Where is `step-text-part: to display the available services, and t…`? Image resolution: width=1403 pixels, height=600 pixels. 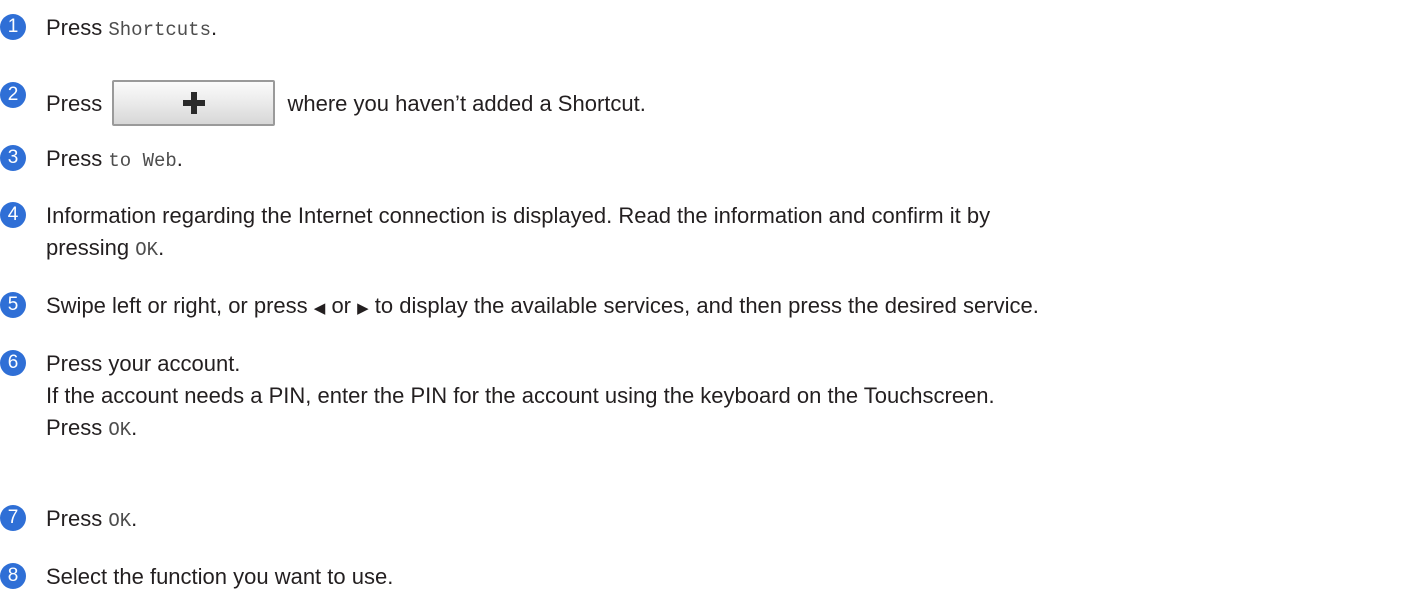
step-text-part: to display the available services, and t… is located at coordinates (703, 305).